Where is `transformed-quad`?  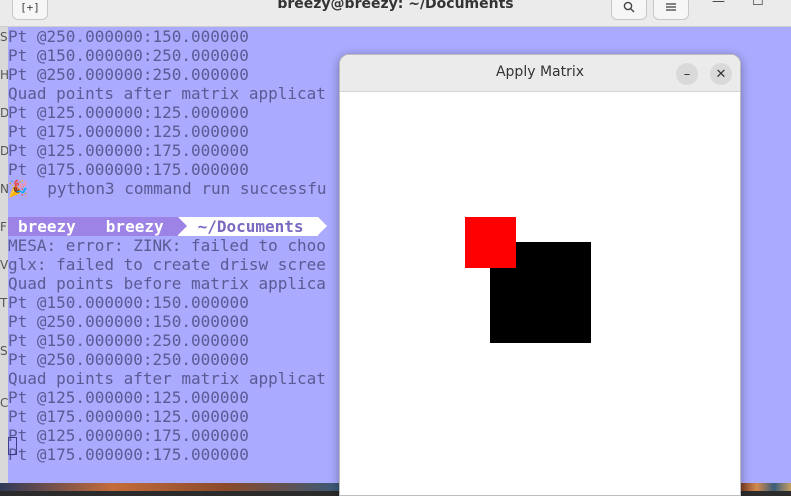 transformed-quad is located at coordinates (490, 242).